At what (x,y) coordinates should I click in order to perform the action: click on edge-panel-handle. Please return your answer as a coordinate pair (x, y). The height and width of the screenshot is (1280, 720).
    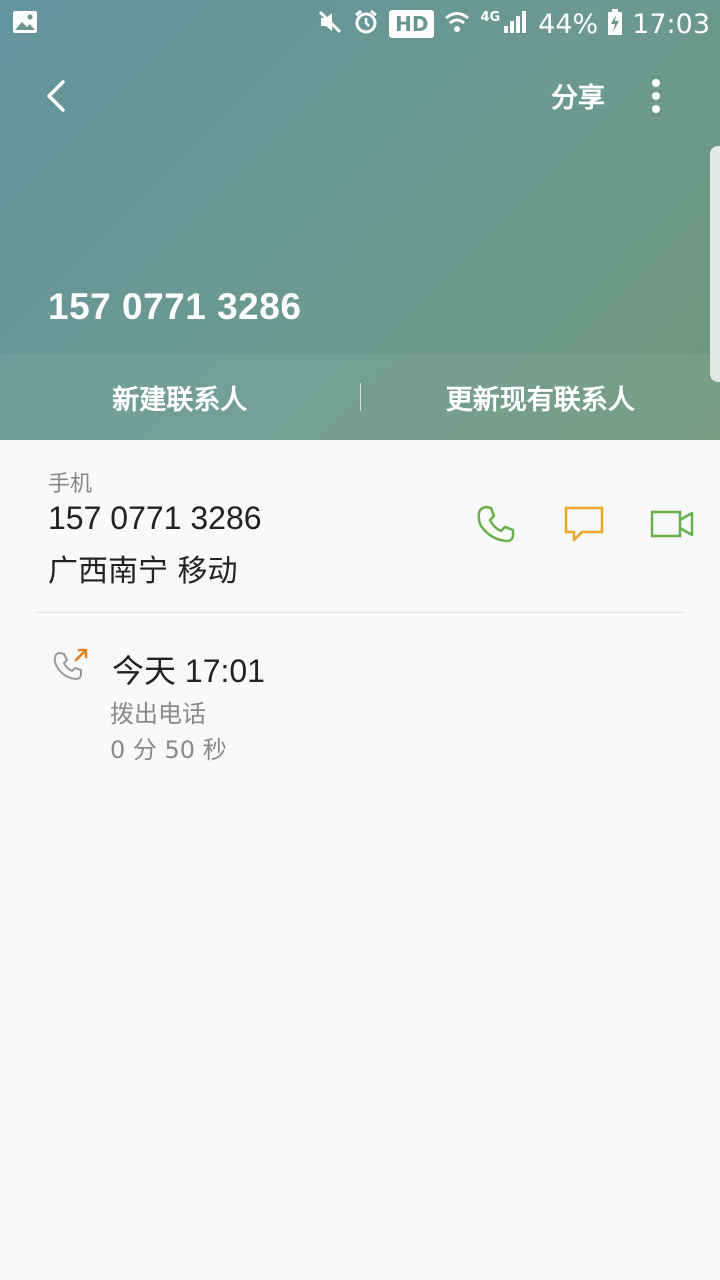
    Looking at the image, I should click on (715, 264).